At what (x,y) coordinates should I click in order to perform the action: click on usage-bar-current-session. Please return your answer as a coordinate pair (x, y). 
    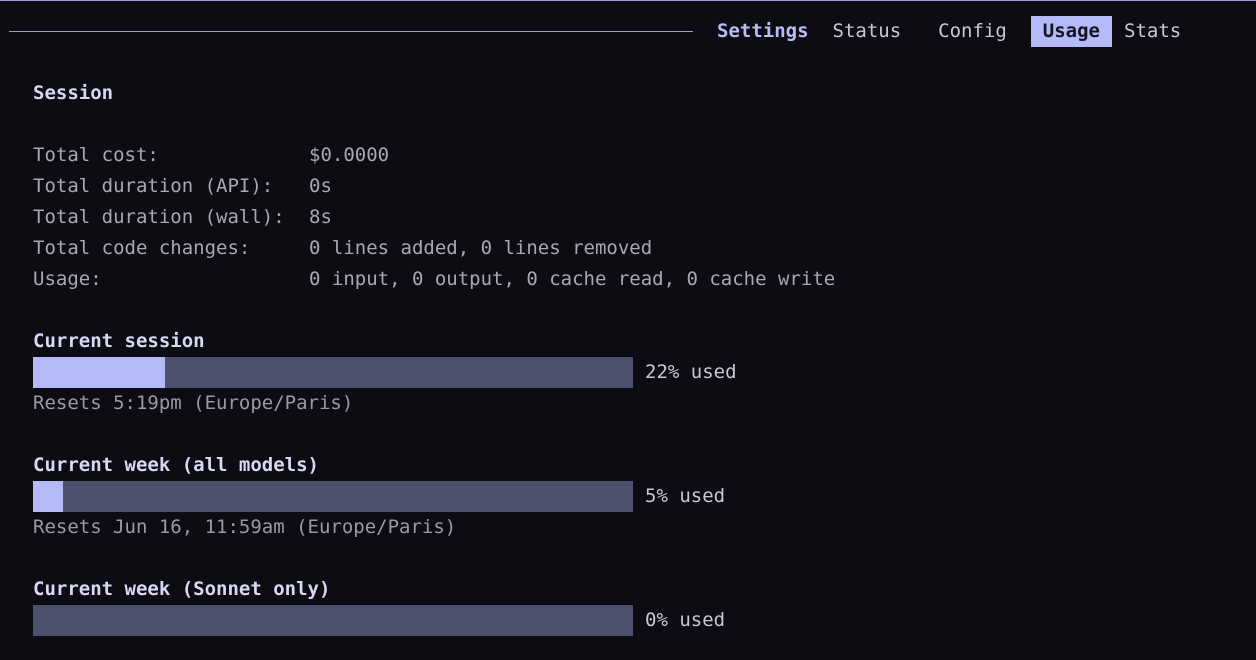
    Looking at the image, I should click on (333, 372).